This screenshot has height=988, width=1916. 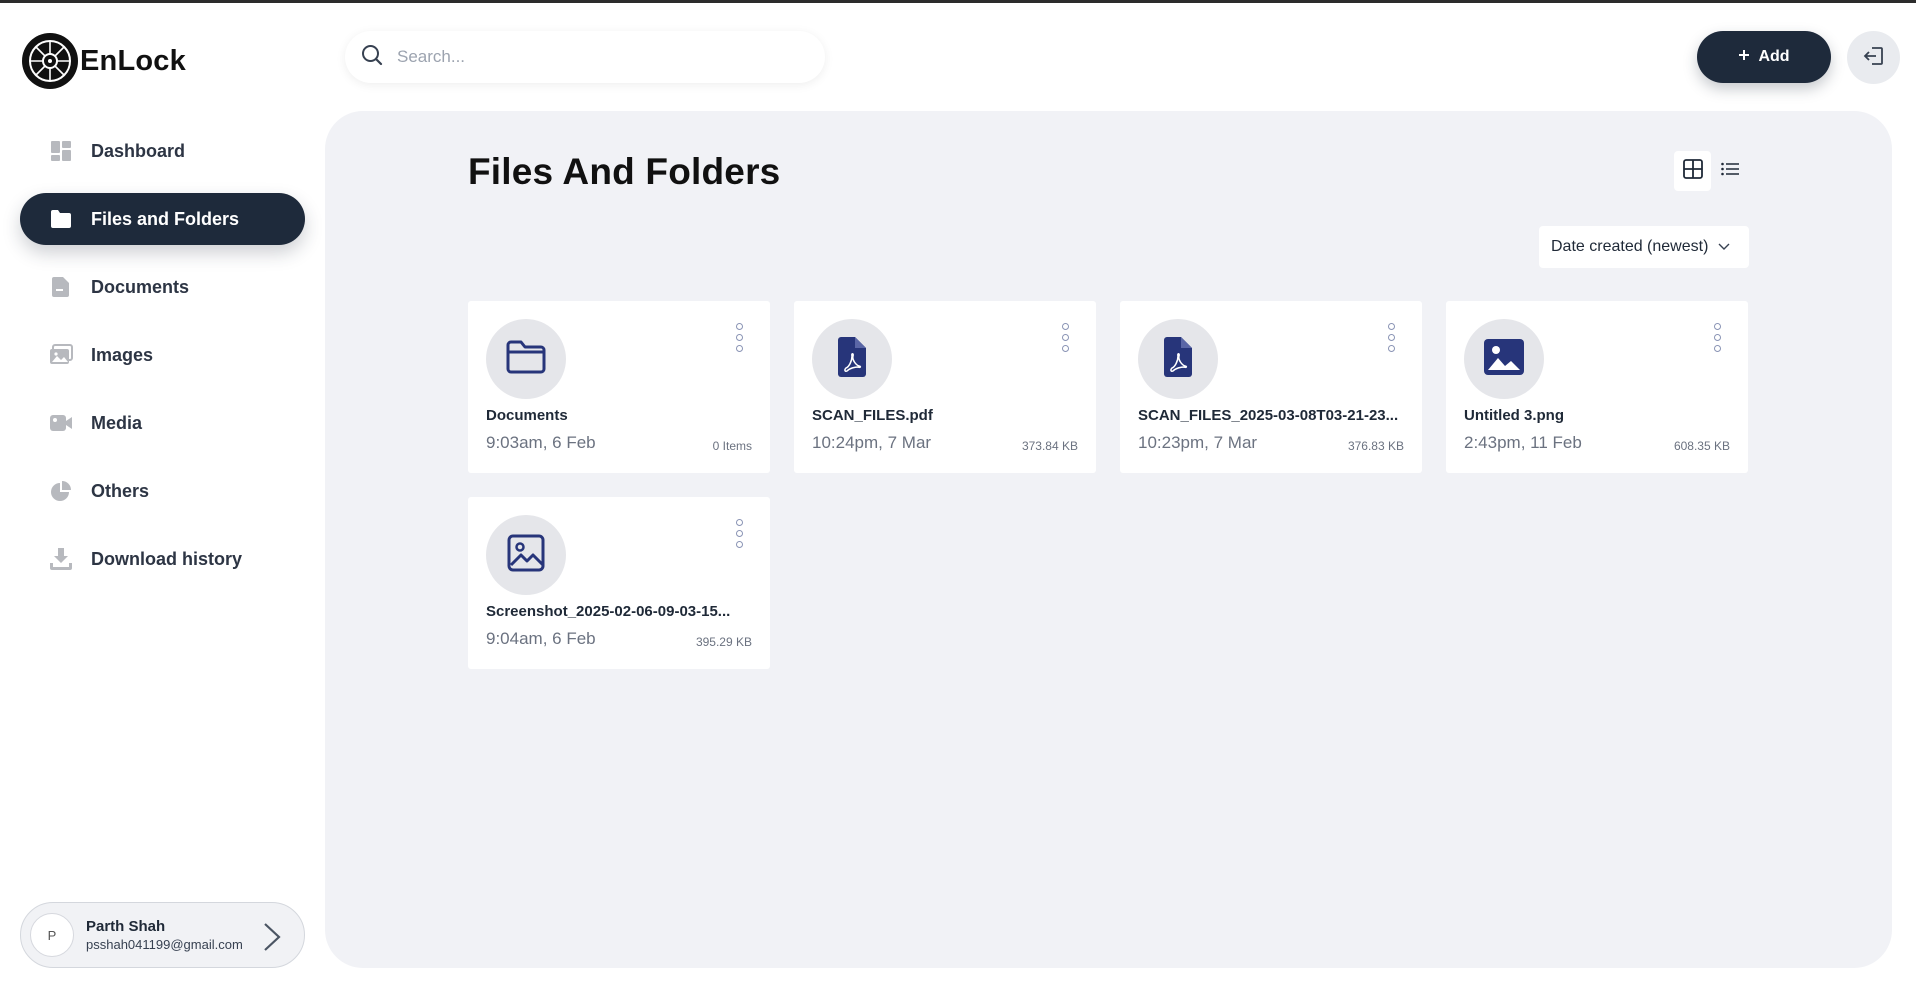 I want to click on file-date: 9:04am, 6 Feb, so click(x=541, y=638).